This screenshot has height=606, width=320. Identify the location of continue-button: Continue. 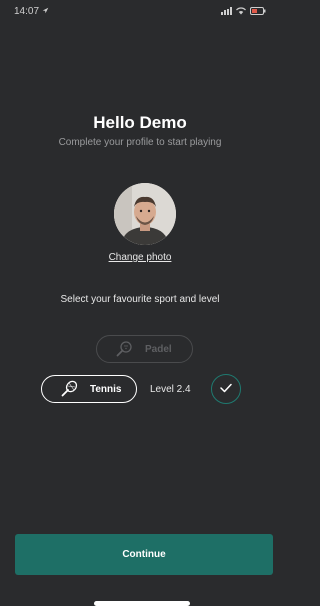
(144, 554).